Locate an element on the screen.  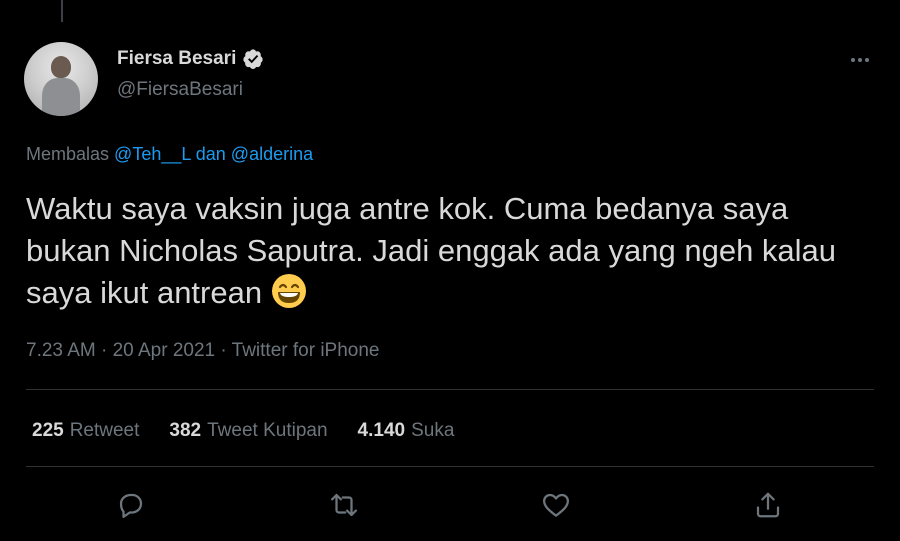
verified-badge-icon is located at coordinates (253, 59).